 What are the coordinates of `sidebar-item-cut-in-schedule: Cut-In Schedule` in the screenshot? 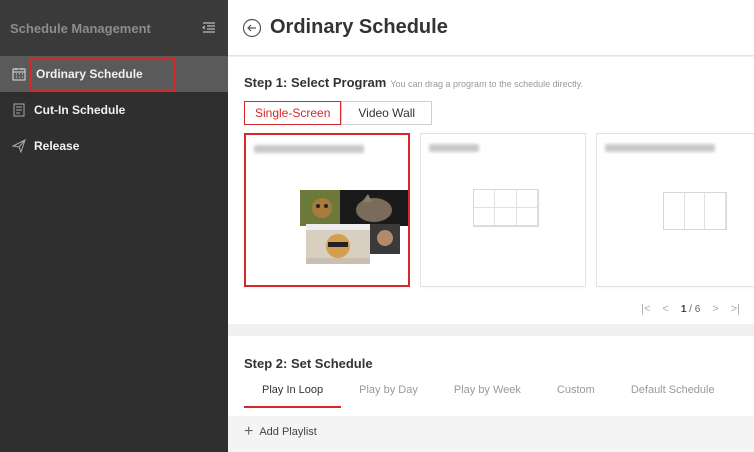 It's located at (114, 110).